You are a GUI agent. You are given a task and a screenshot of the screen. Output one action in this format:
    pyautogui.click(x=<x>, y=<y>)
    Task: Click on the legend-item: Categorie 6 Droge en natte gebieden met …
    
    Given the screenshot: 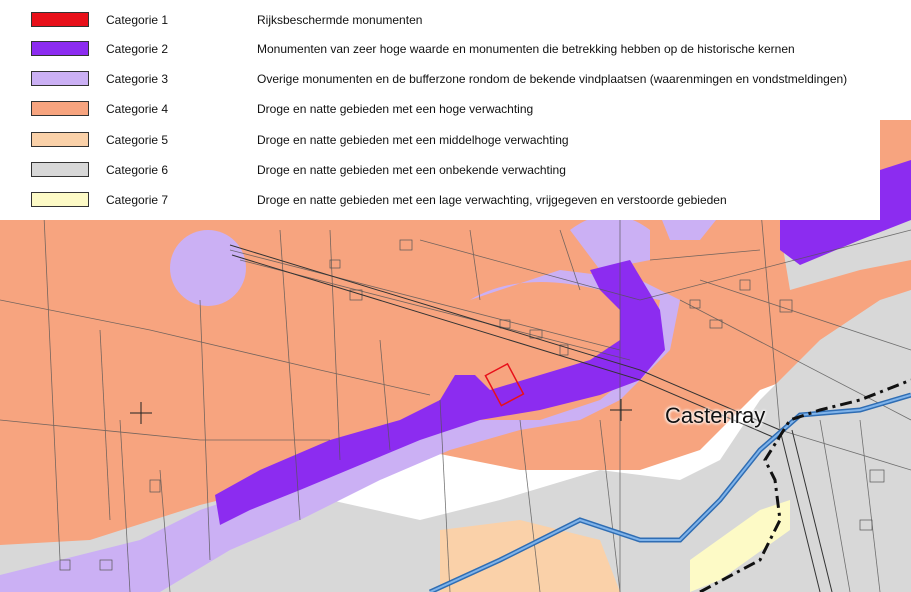 What is the action you would take?
    pyautogui.click(x=440, y=170)
    